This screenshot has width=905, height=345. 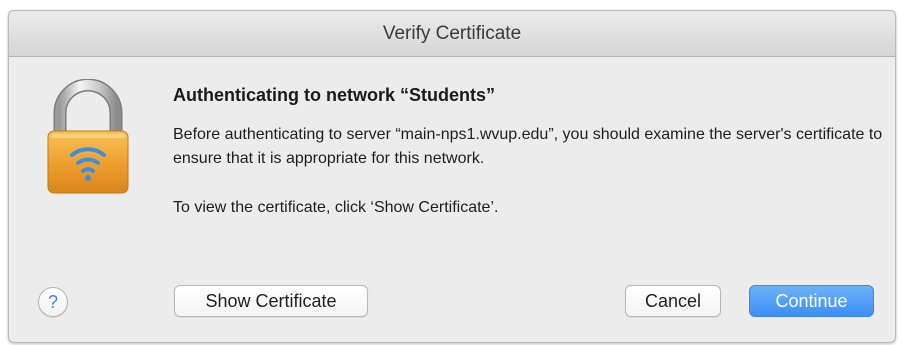 I want to click on dialog-title: Verify Certificate, so click(x=452, y=33).